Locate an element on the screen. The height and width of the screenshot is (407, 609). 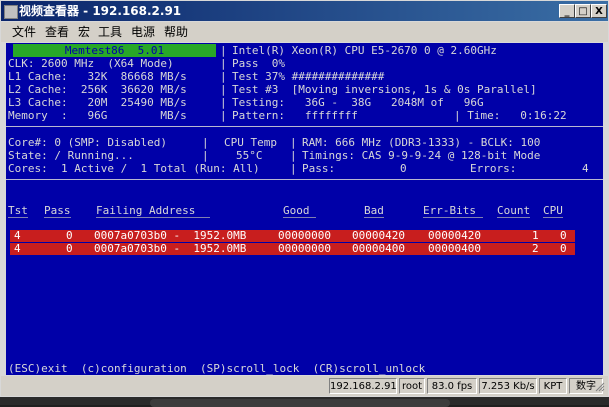
bottom-strip is located at coordinates (304, 402).